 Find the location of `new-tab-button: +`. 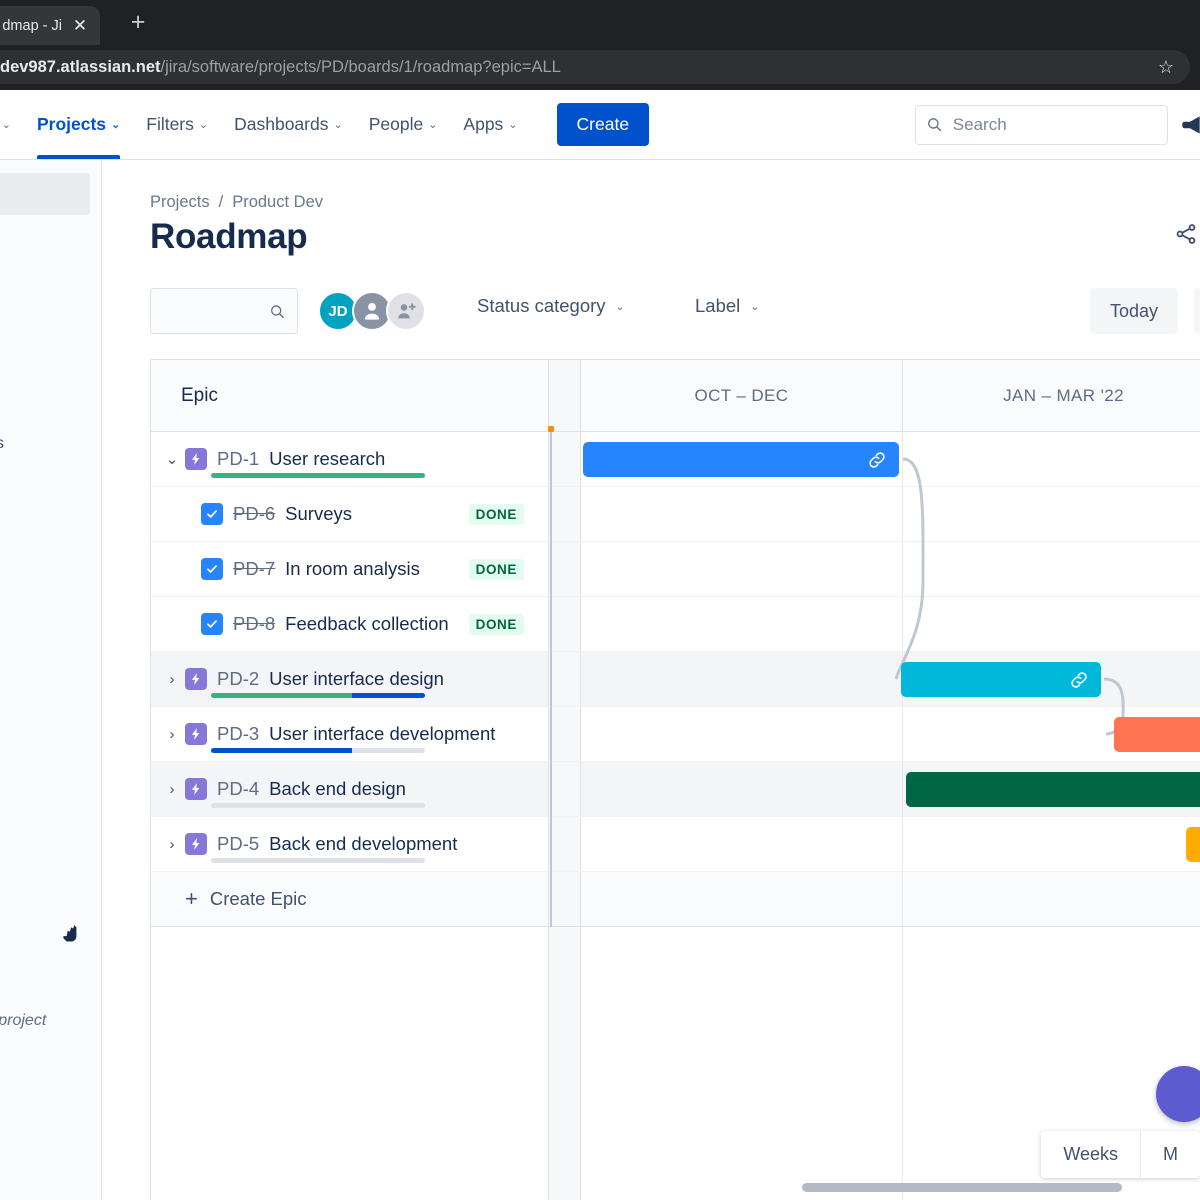

new-tab-button: + is located at coordinates (138, 23).